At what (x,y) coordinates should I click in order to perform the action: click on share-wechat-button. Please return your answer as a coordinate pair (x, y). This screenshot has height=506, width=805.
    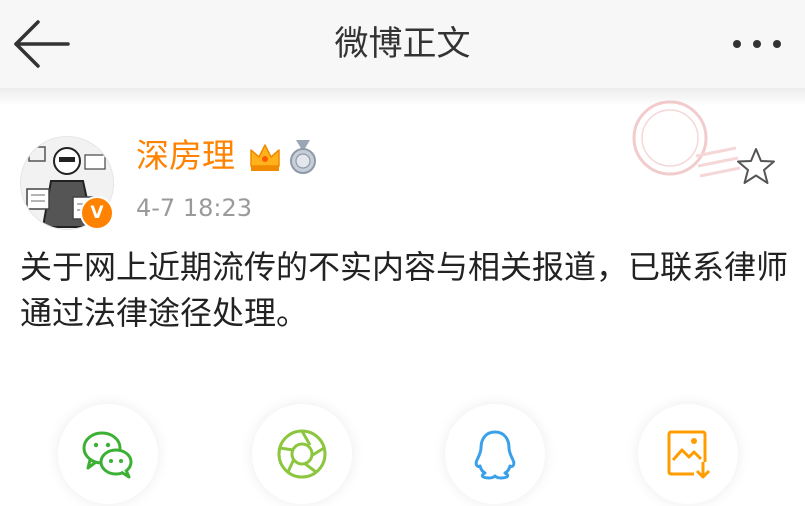
    Looking at the image, I should click on (108, 454).